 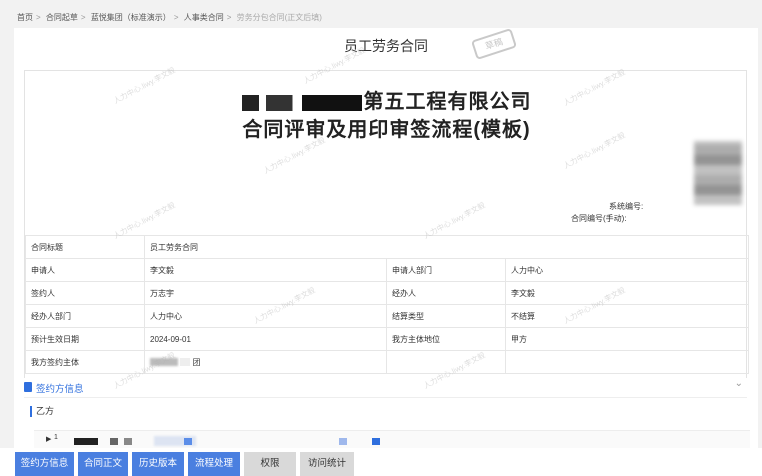 I want to click on flow-title: 合同评审及用印审签流程(模板), so click(x=386, y=130).